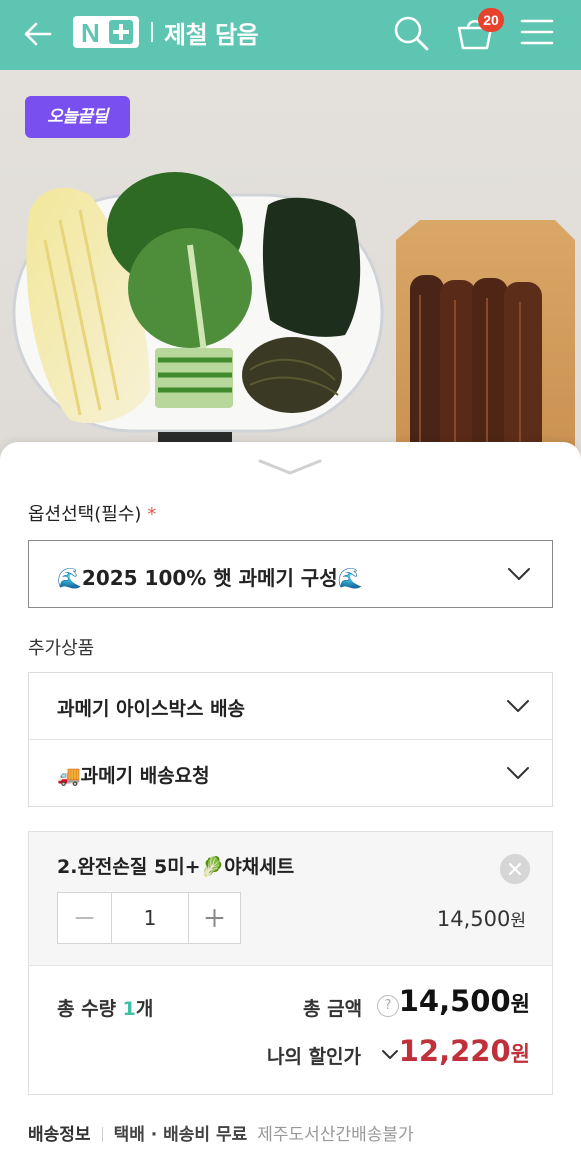 Image resolution: width=581 pixels, height=1164 pixels. What do you see at coordinates (515, 869) in the screenshot?
I see `remove-item-close-icon` at bounding box center [515, 869].